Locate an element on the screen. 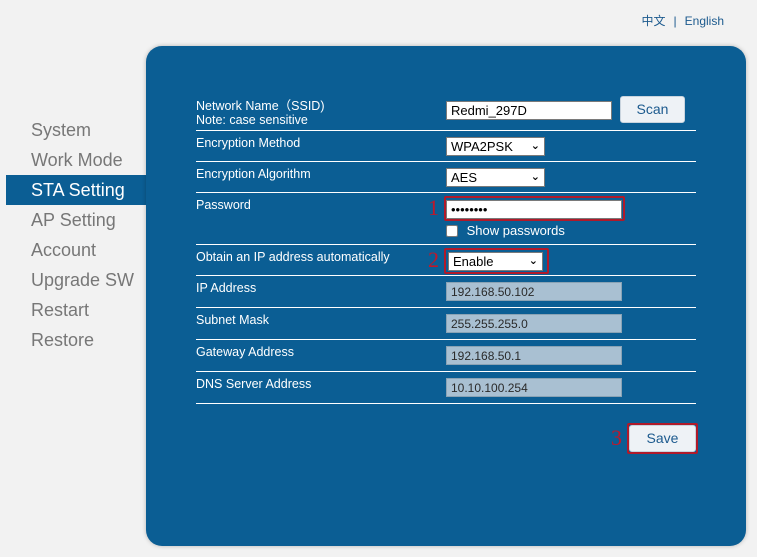  sidebar-item-account: Account is located at coordinates (76, 250).